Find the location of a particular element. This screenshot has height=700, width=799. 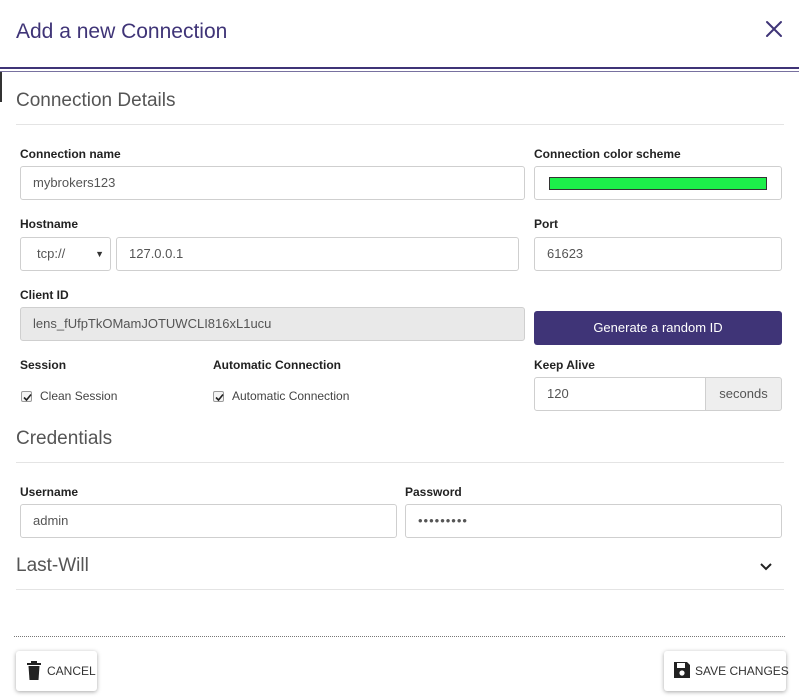

password-label: Password is located at coordinates (433, 492).